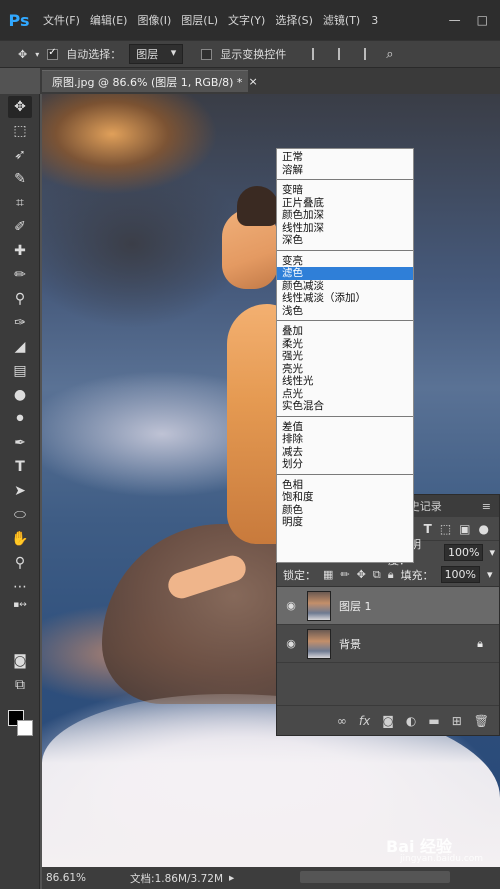 The height and width of the screenshot is (889, 500). I want to click on path-select-tool-icon: ➤, so click(20, 491).